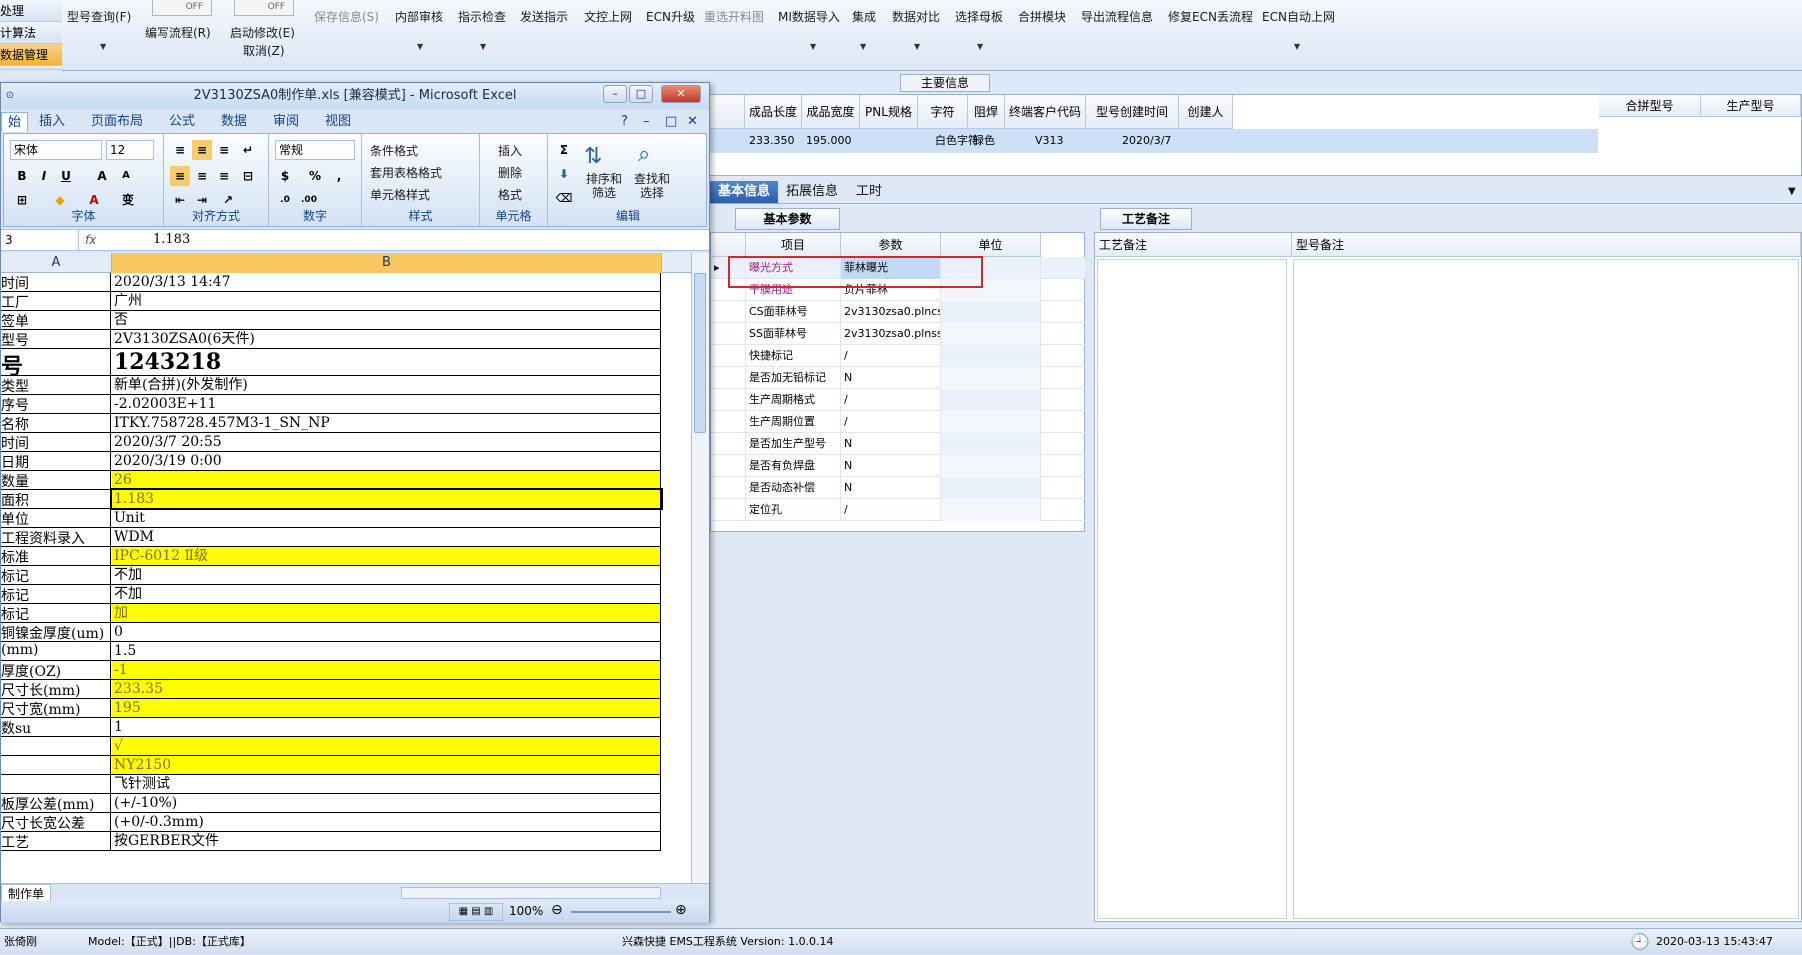 The height and width of the screenshot is (955, 1802). What do you see at coordinates (641, 94) in the screenshot?
I see `maximize-icon: □` at bounding box center [641, 94].